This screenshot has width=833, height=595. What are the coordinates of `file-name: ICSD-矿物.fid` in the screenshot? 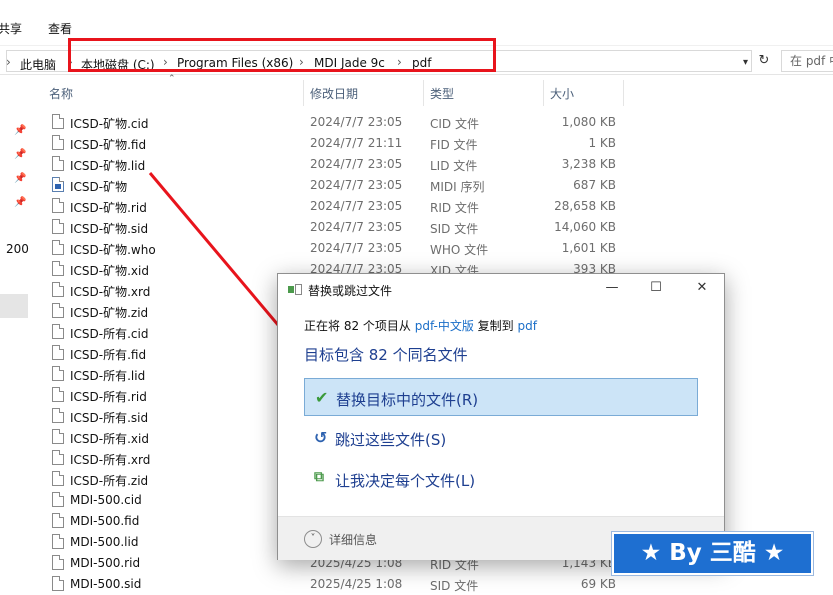 It's located at (108, 145).